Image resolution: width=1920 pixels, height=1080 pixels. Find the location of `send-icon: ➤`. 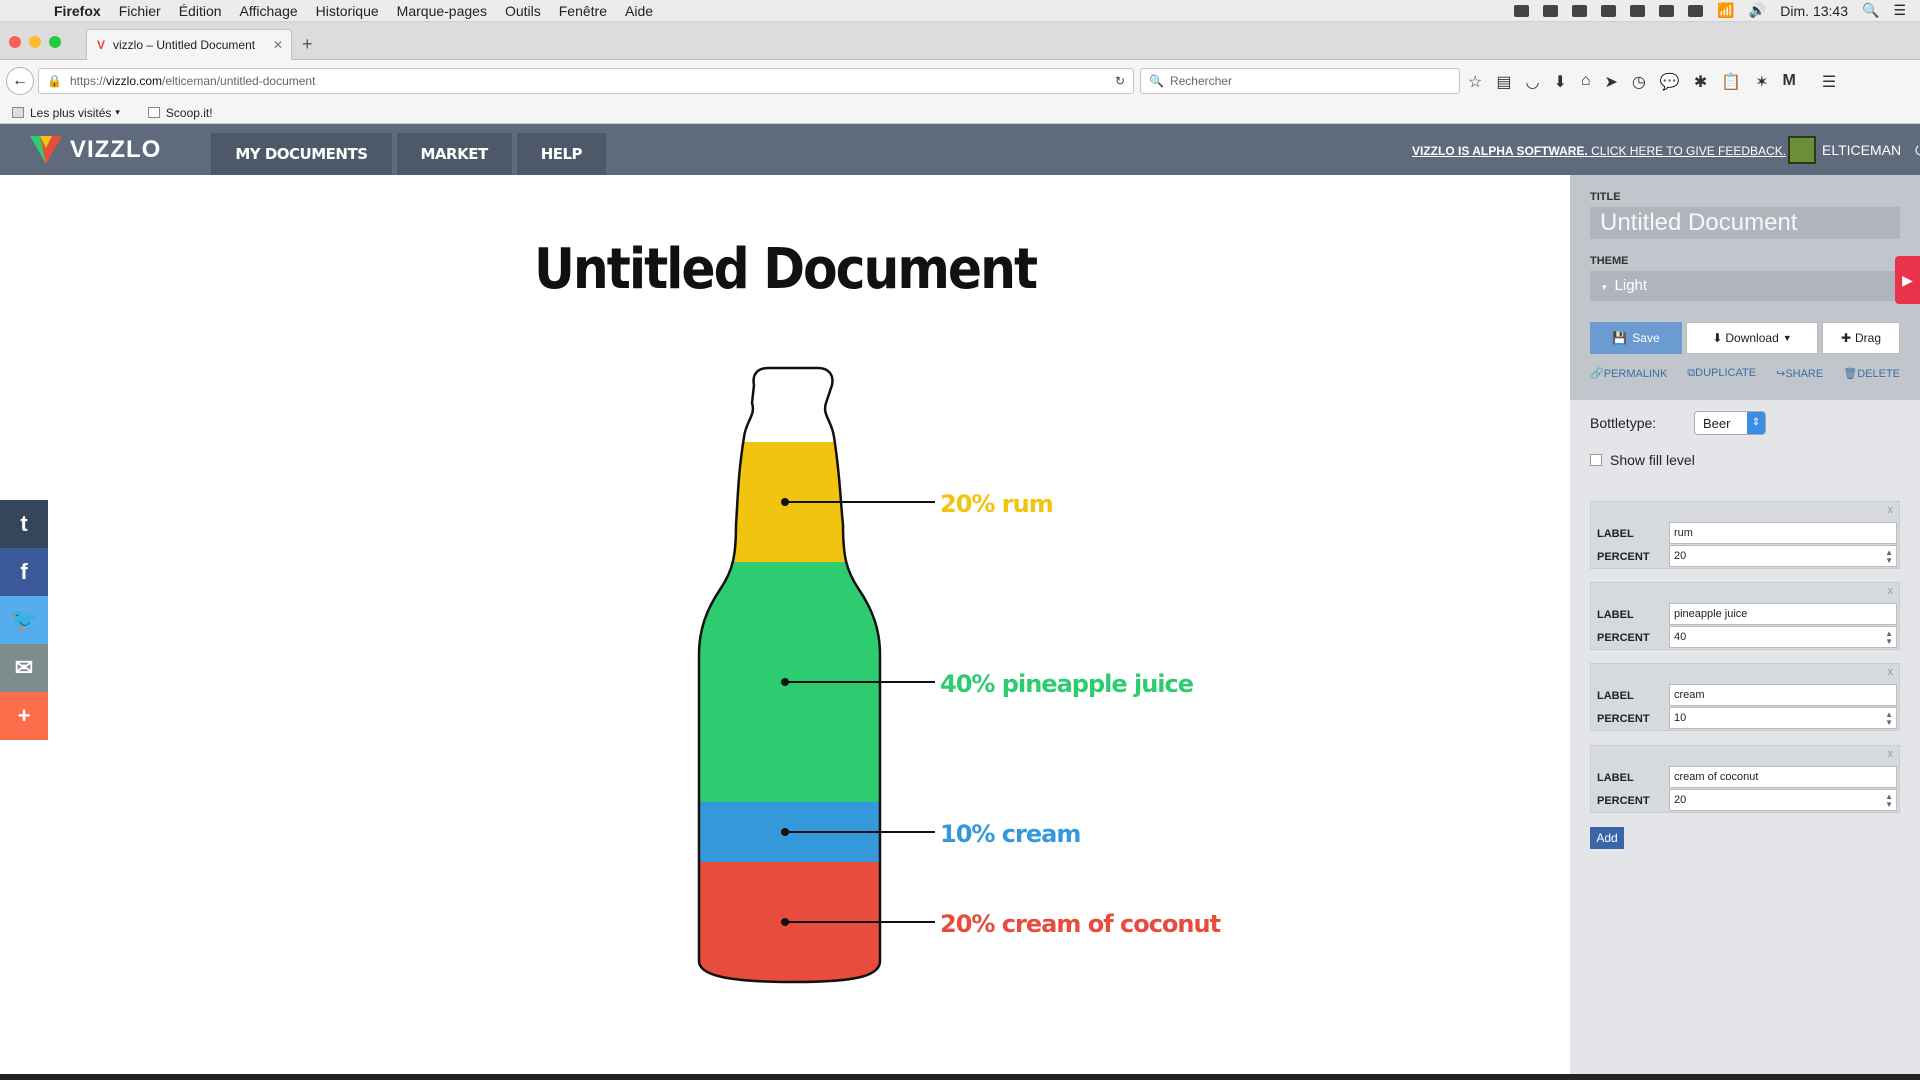

send-icon: ➤ is located at coordinates (1611, 82).